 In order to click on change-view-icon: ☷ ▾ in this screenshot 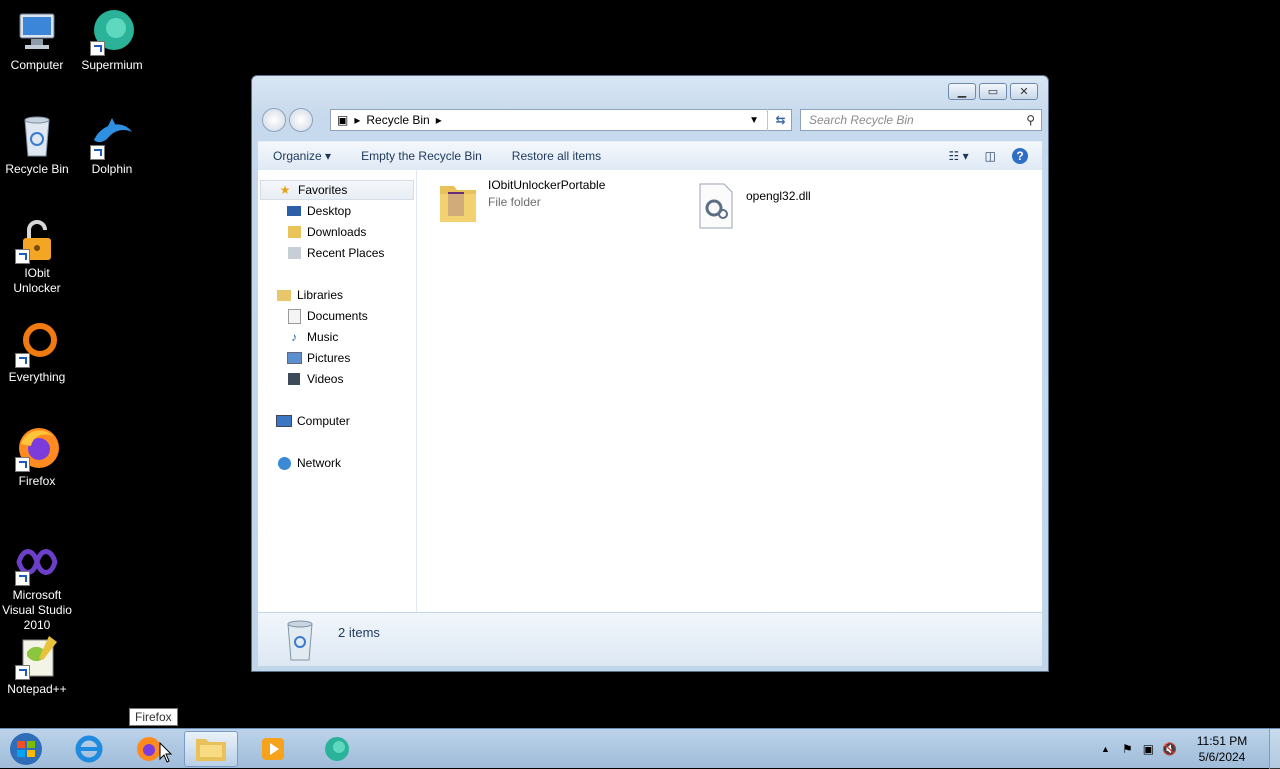, I will do `click(959, 156)`.